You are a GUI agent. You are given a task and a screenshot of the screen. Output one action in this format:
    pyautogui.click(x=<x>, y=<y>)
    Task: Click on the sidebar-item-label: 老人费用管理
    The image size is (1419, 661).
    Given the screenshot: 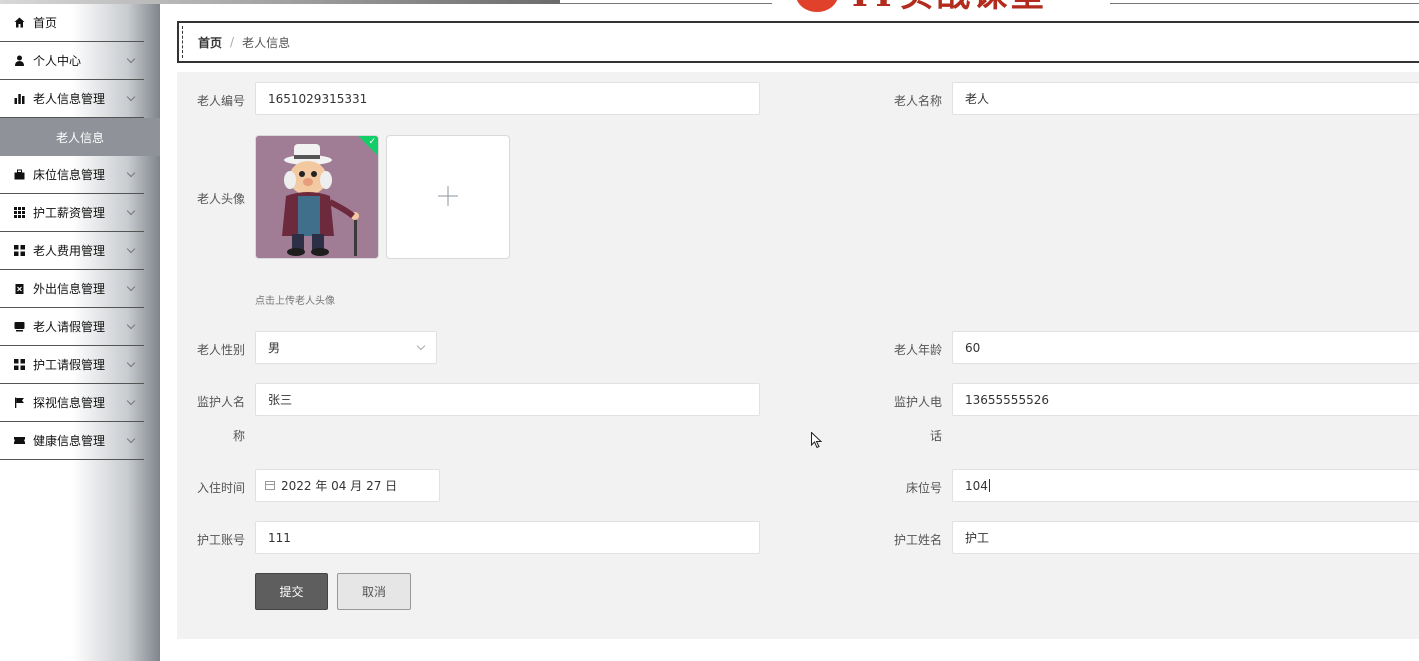 What is the action you would take?
    pyautogui.click(x=69, y=251)
    